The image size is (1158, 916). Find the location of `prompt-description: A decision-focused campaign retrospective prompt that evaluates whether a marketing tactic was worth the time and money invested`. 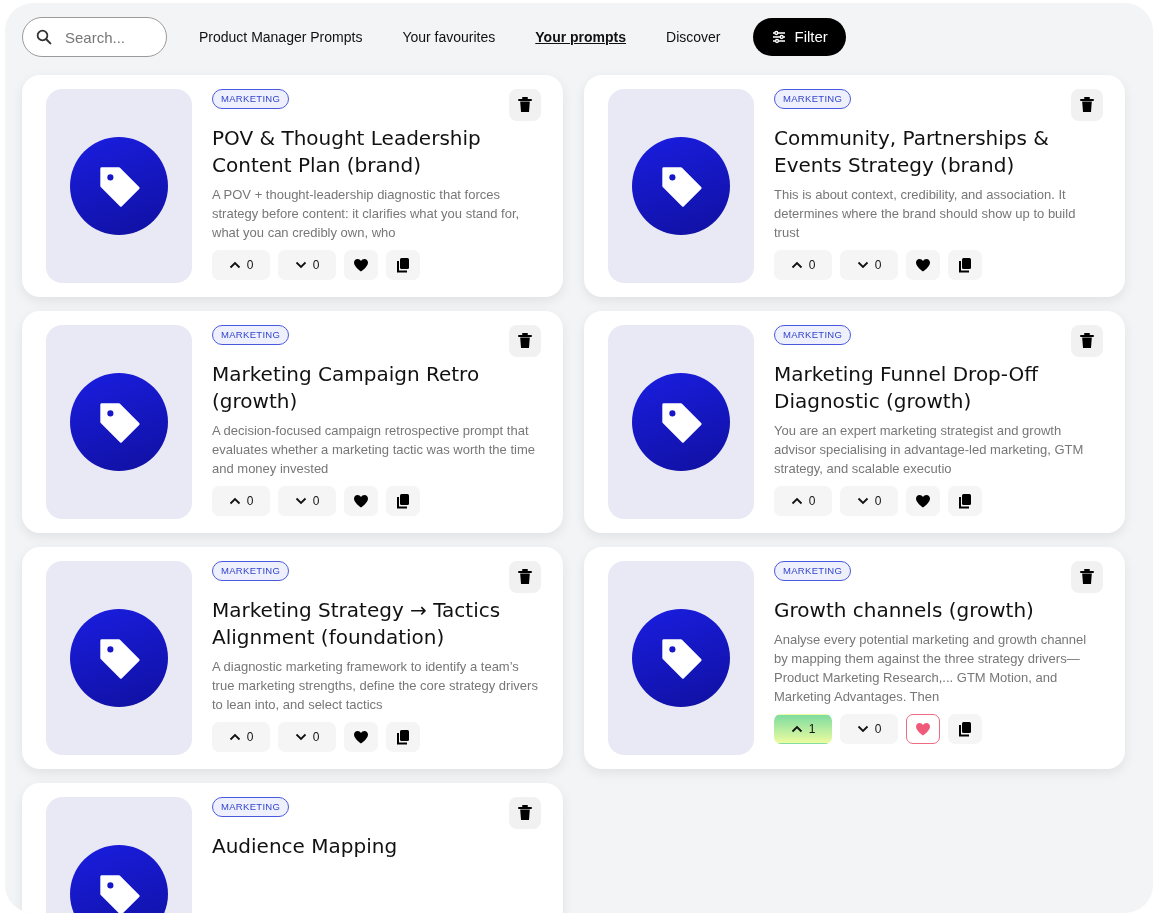

prompt-description: A decision-focused campaign retrospective prompt that evaluates whether a marketing tactic was worth the time and money invested is located at coordinates (374, 450).